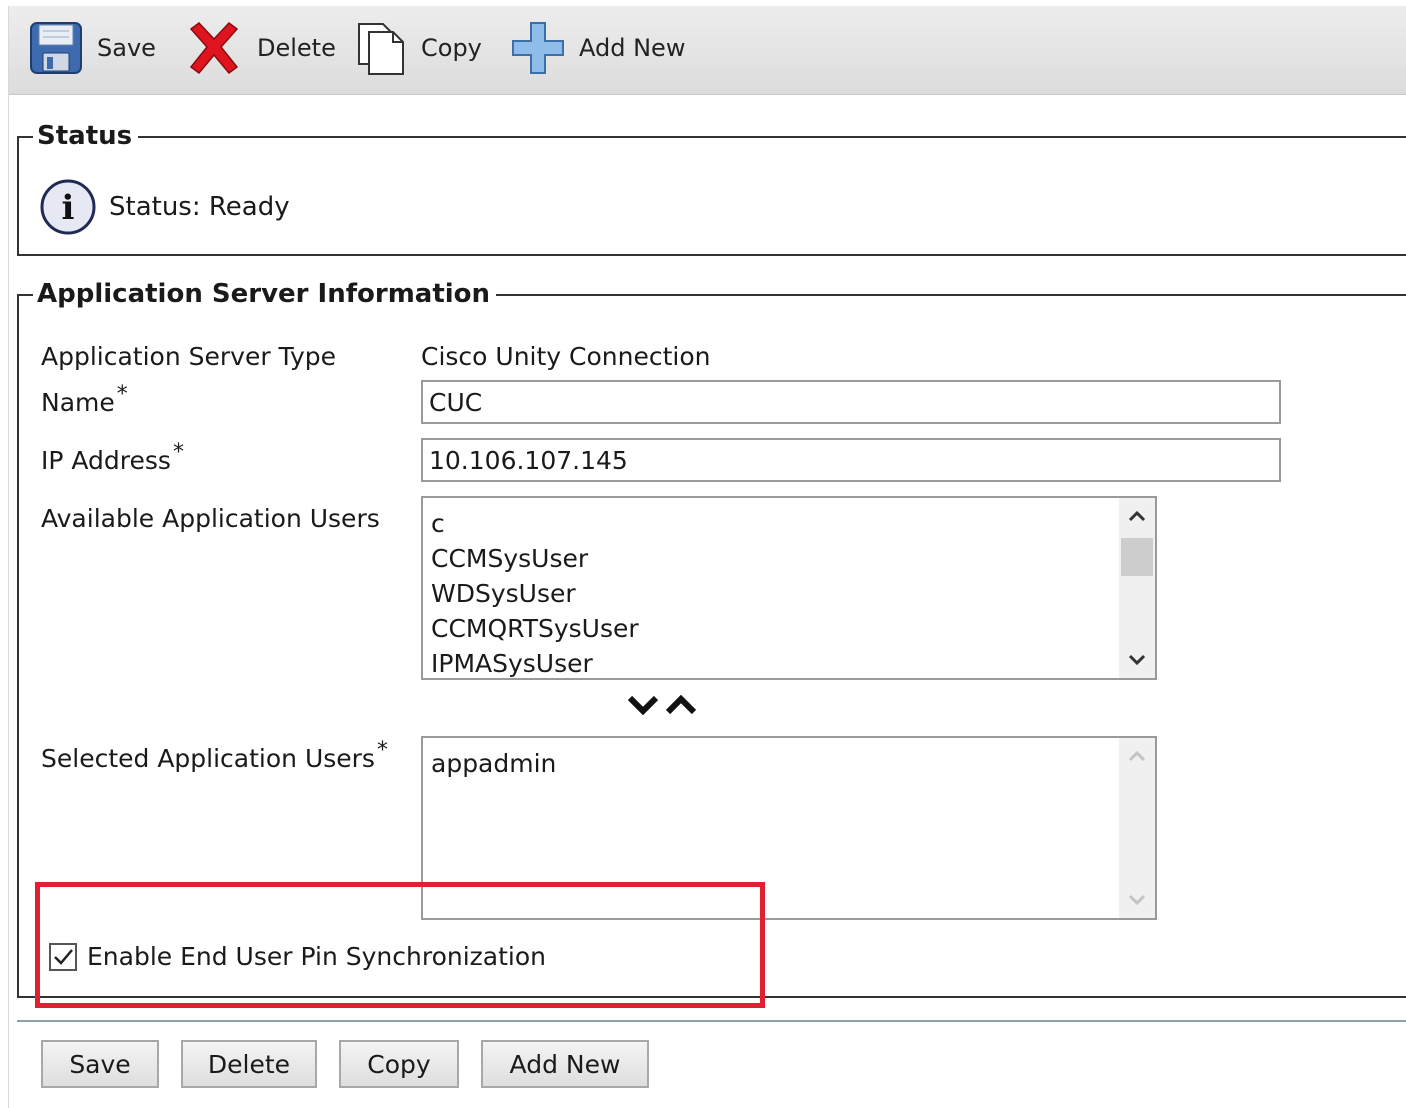 The width and height of the screenshot is (1406, 1108). I want to click on footer-add-new-button: Add New, so click(565, 1064).